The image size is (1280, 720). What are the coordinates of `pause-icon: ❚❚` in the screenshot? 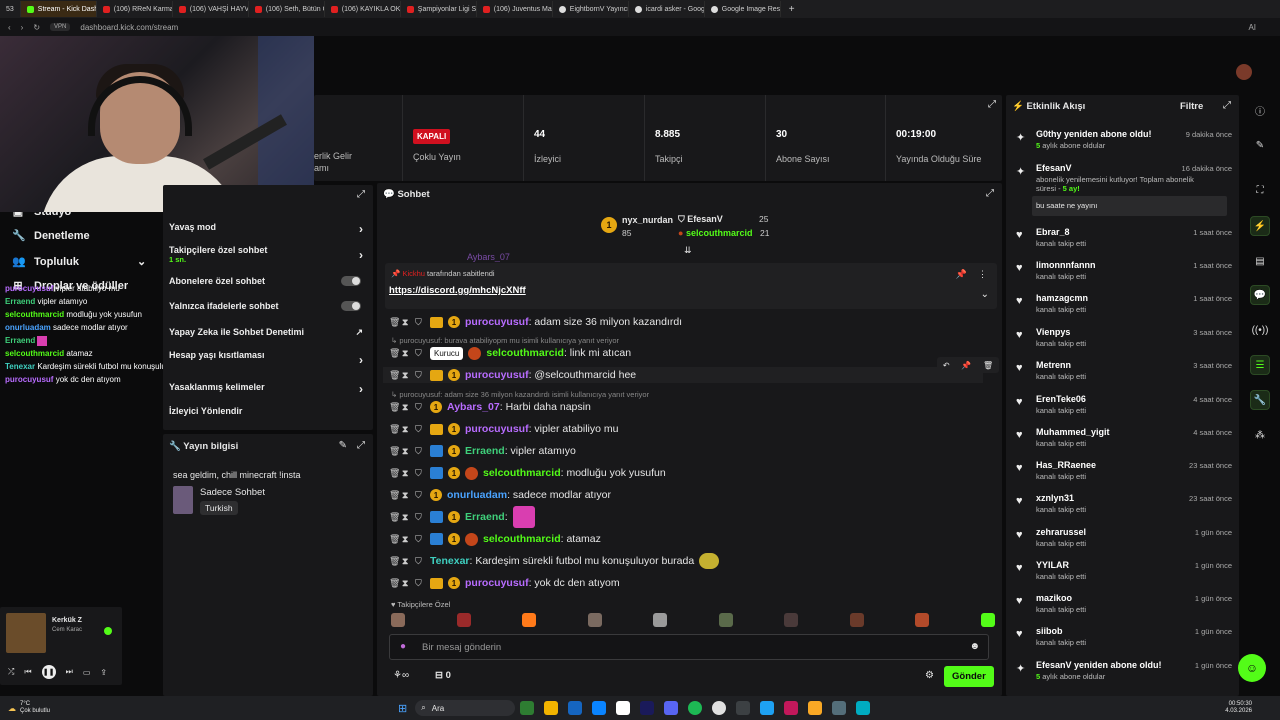 It's located at (48, 672).